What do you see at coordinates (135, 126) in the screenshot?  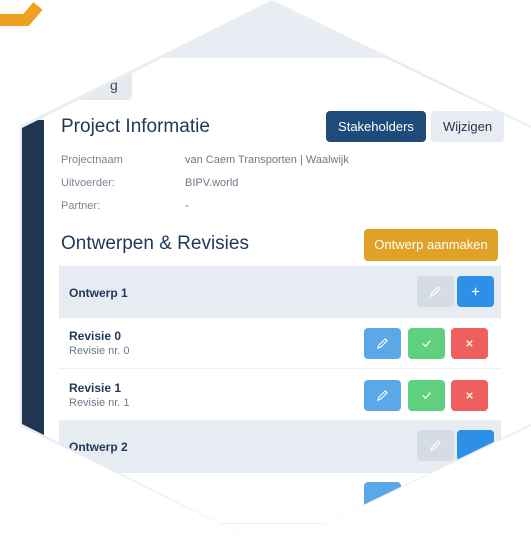 I see `project-info-title: Project Informatie` at bounding box center [135, 126].